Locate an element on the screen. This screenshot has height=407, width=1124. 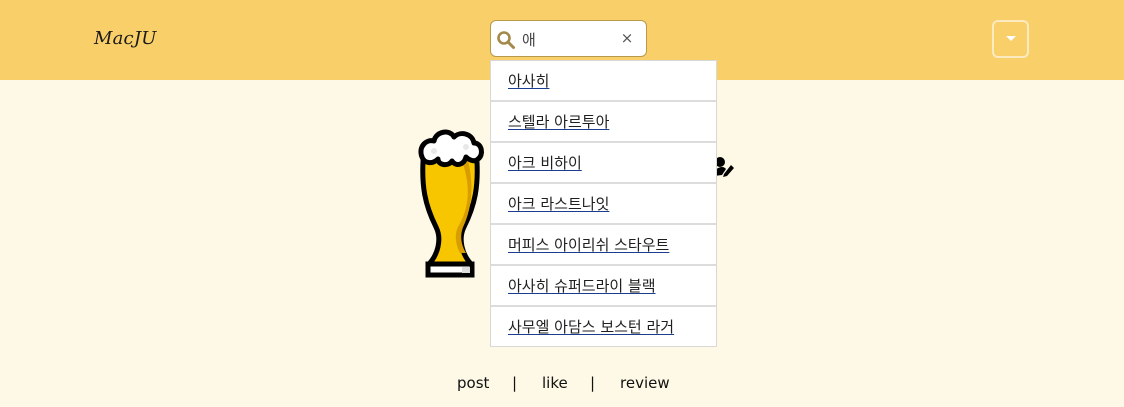
suggestion-item: 머피스 아이리쉬 스타우트 is located at coordinates (603, 245).